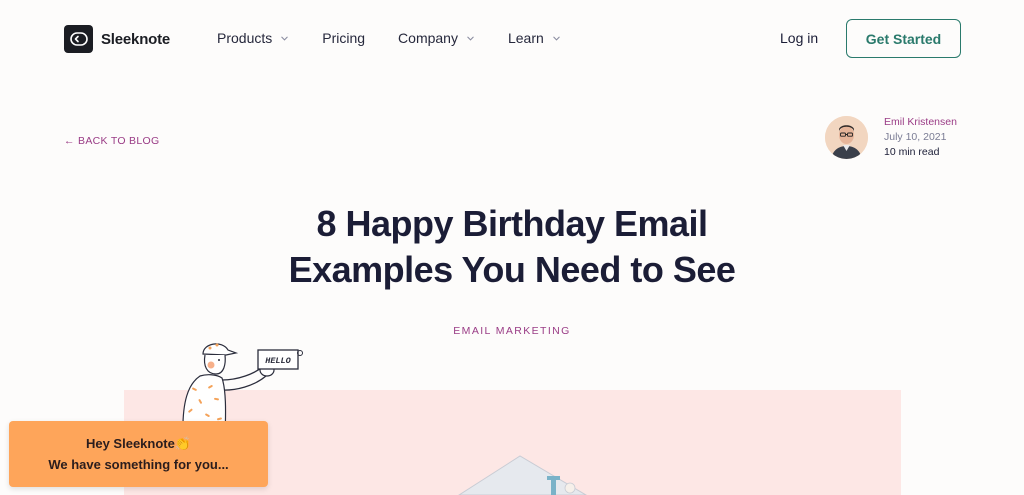  I want to click on nav-item-learn: Learn, so click(534, 38).